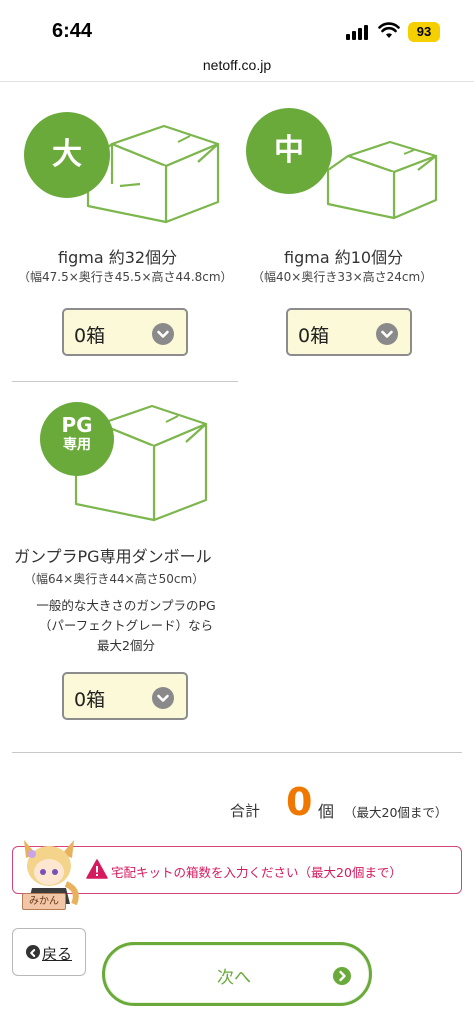  What do you see at coordinates (234, 978) in the screenshot?
I see `next-button-label: 次へ` at bounding box center [234, 978].